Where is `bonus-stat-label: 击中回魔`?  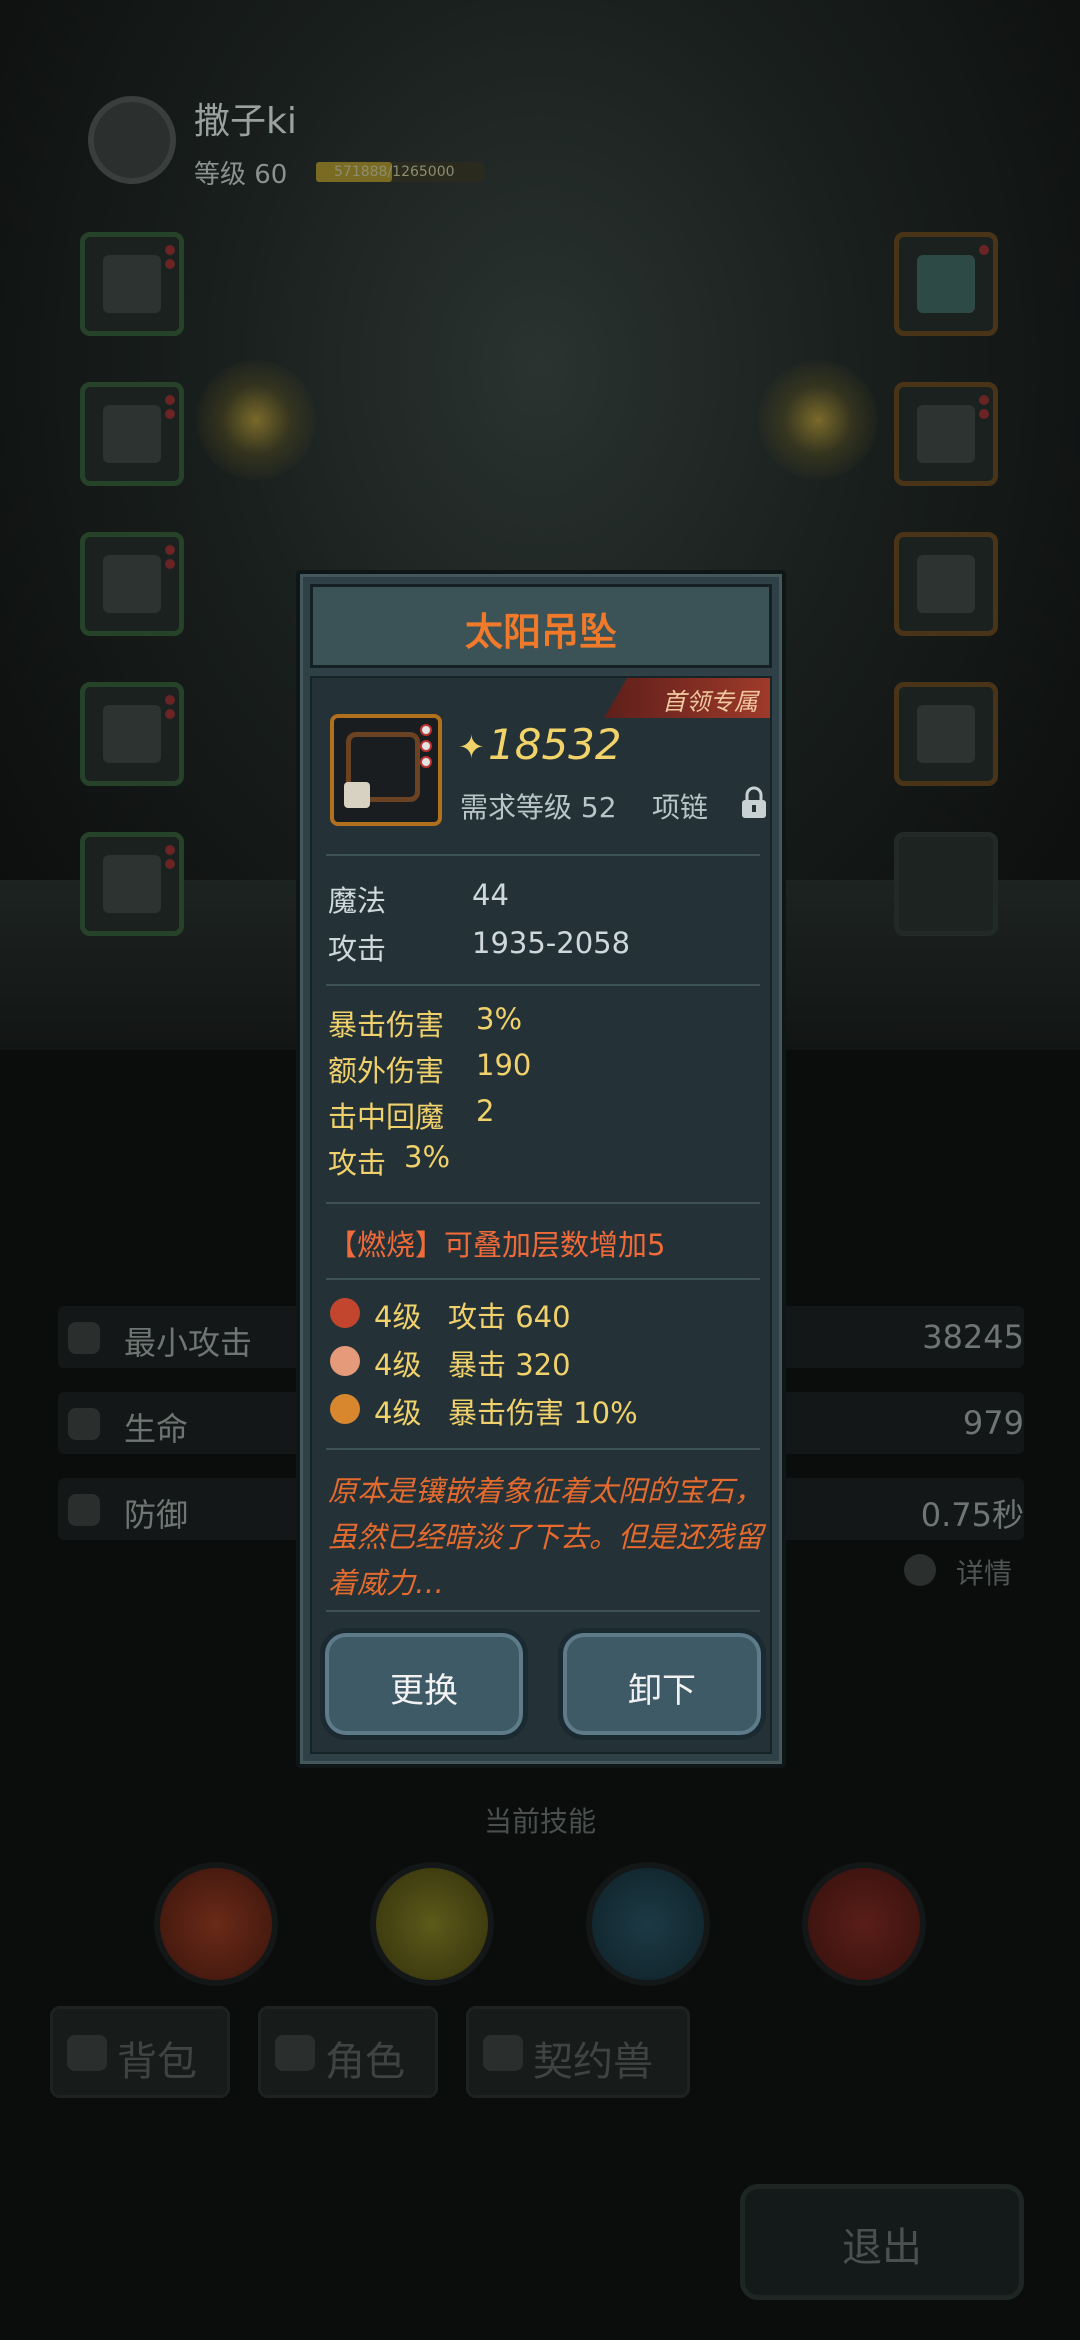
bonus-stat-label: 击中回魔 is located at coordinates (386, 1117).